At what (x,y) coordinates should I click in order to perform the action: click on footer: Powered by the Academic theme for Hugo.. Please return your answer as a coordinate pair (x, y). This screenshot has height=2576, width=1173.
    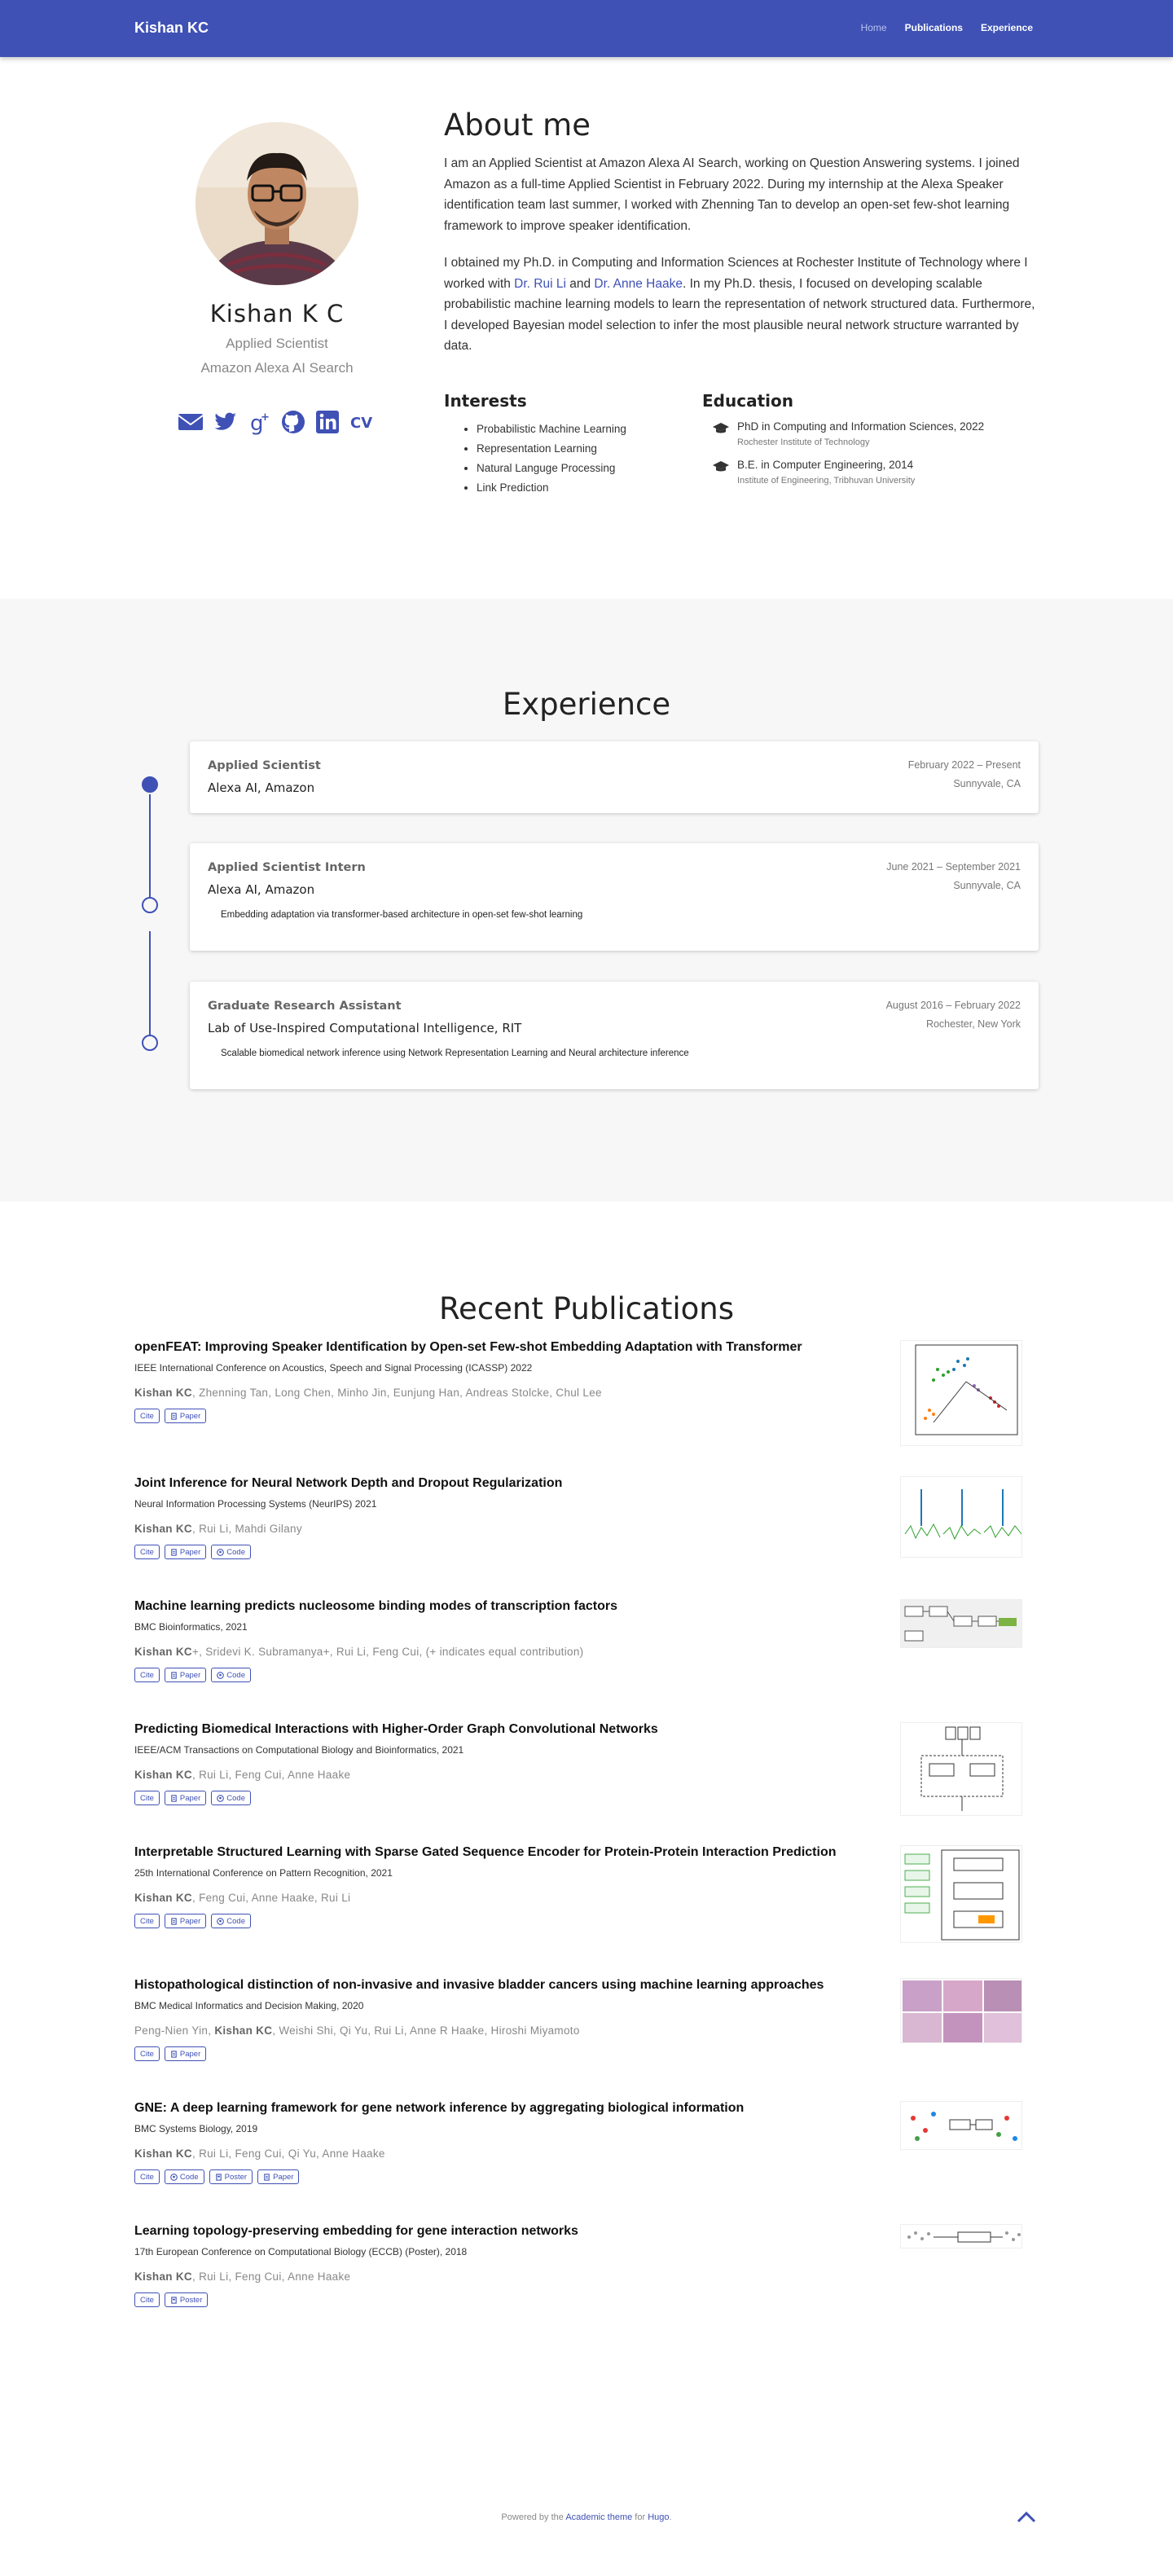
    Looking at the image, I should click on (586, 2517).